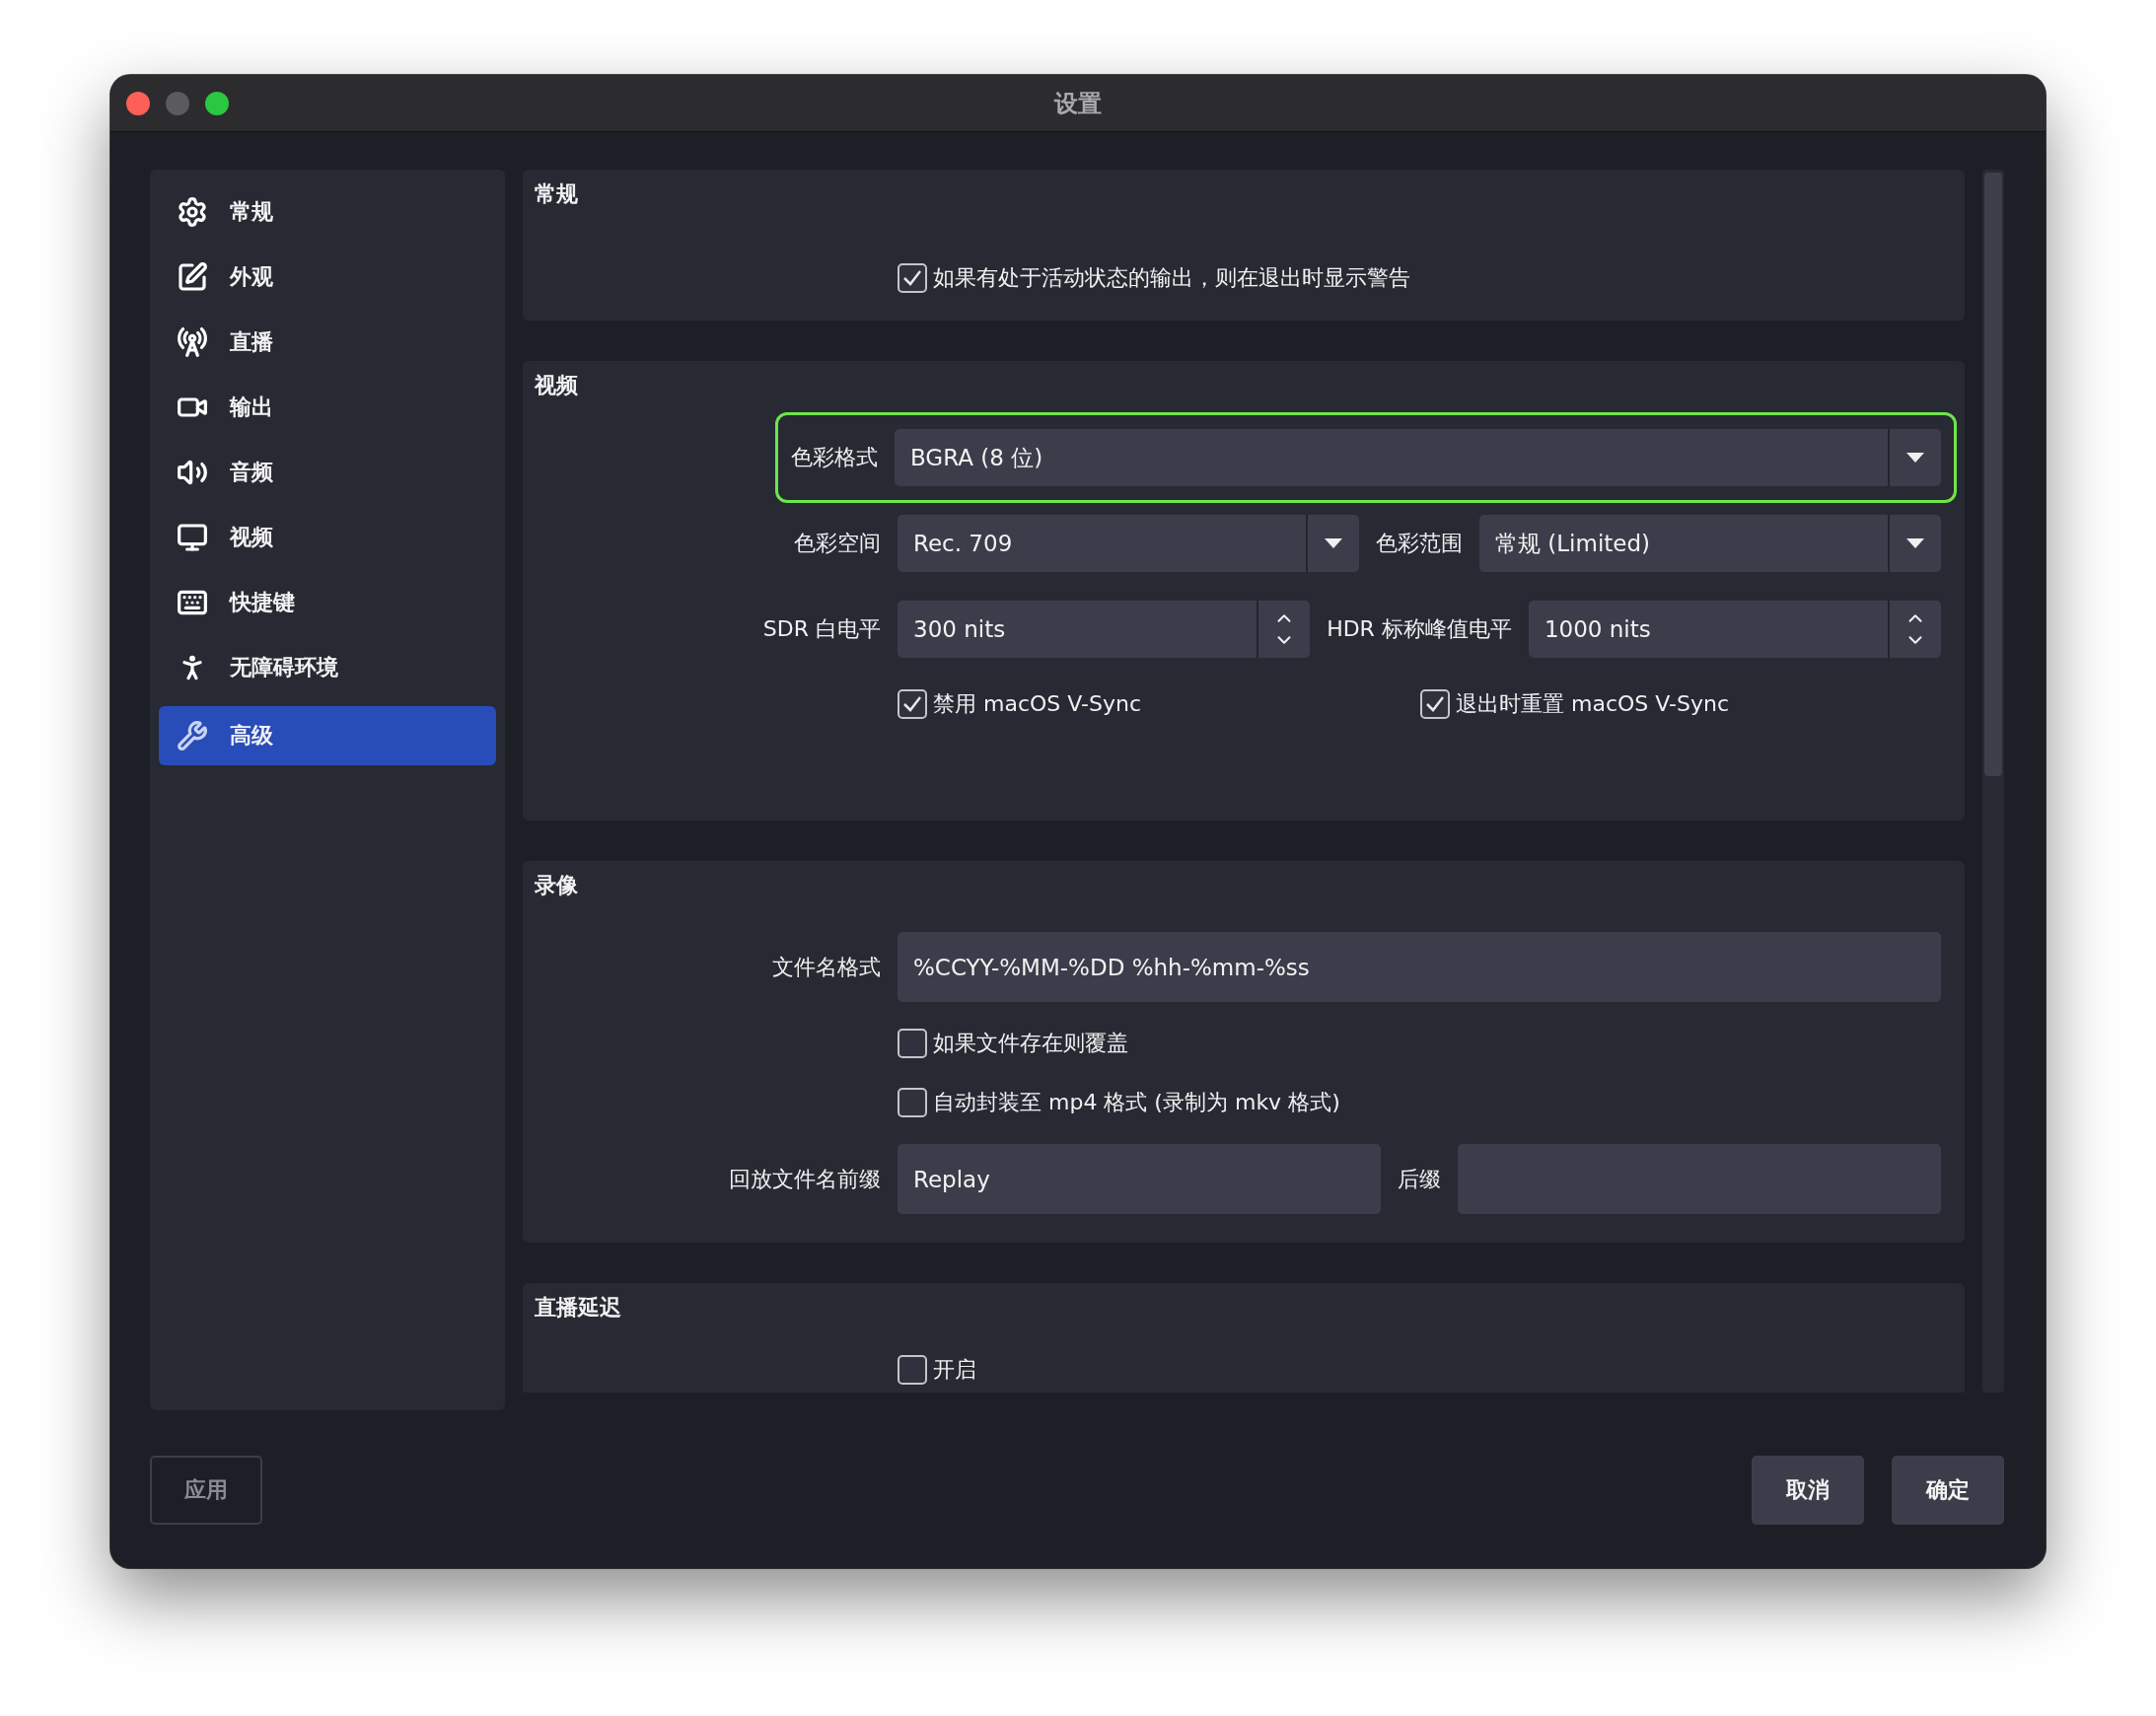 This screenshot has height=1716, width=2156. Describe the element at coordinates (1948, 1490) in the screenshot. I see `dialog-button: 确定` at that location.